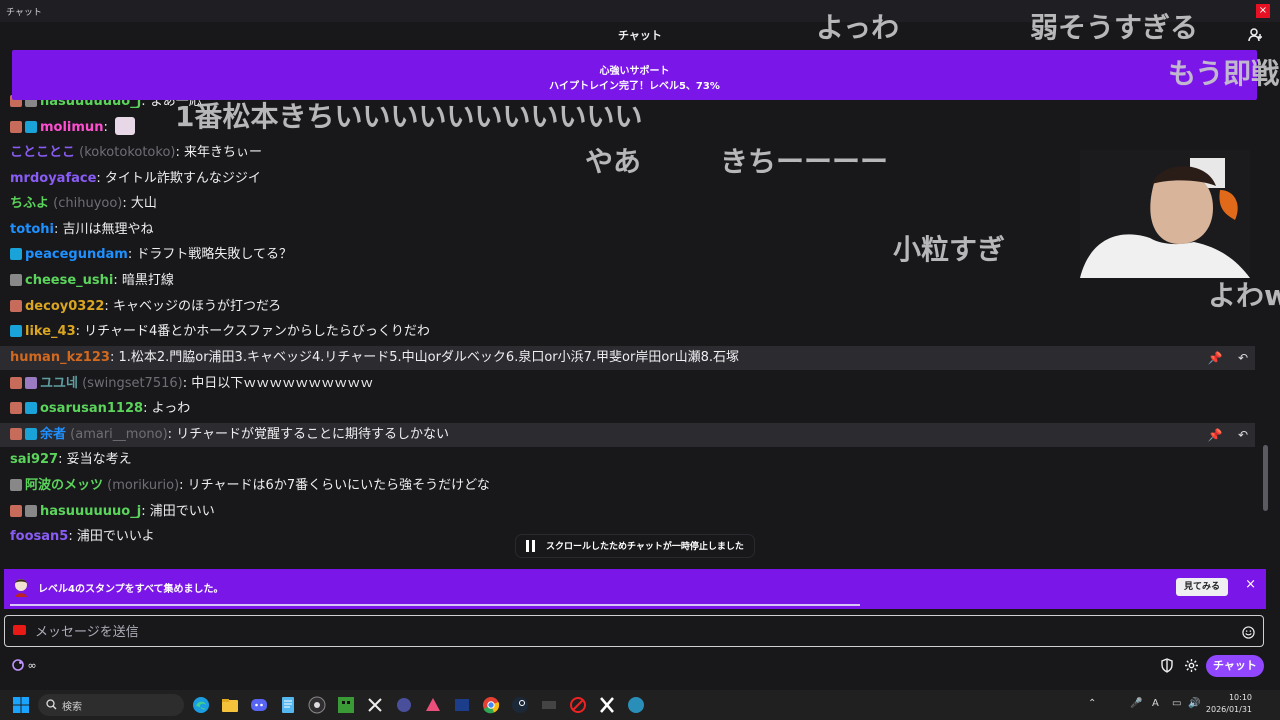 This screenshot has width=1280, height=720. What do you see at coordinates (1165, 214) in the screenshot?
I see `webcam-overlay` at bounding box center [1165, 214].